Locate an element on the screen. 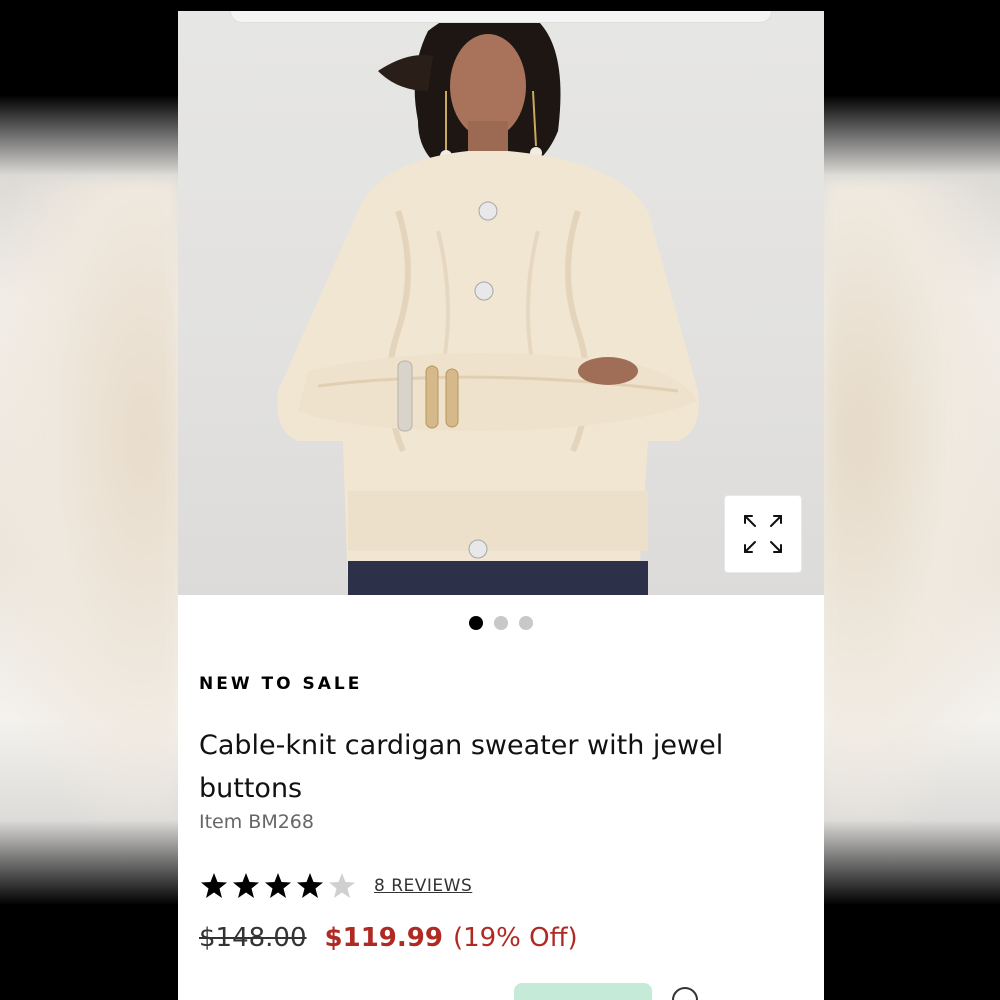  expand-icon is located at coordinates (763, 534).